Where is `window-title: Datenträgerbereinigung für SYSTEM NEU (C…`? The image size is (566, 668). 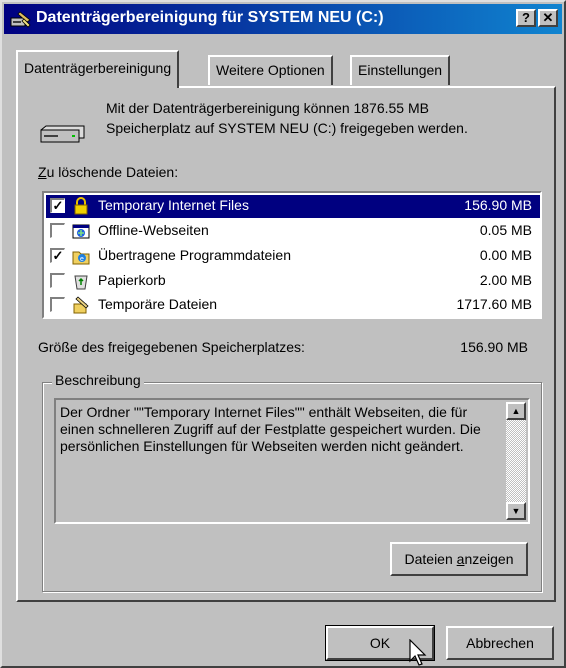 window-title: Datenträgerbereinigung für SYSTEM NEU (C… is located at coordinates (210, 17).